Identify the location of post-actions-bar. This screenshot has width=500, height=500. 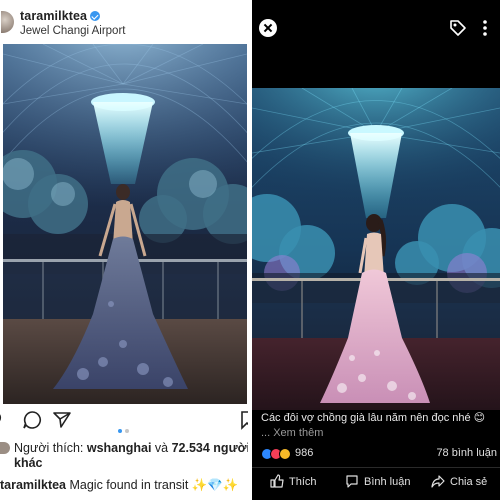
(124, 422).